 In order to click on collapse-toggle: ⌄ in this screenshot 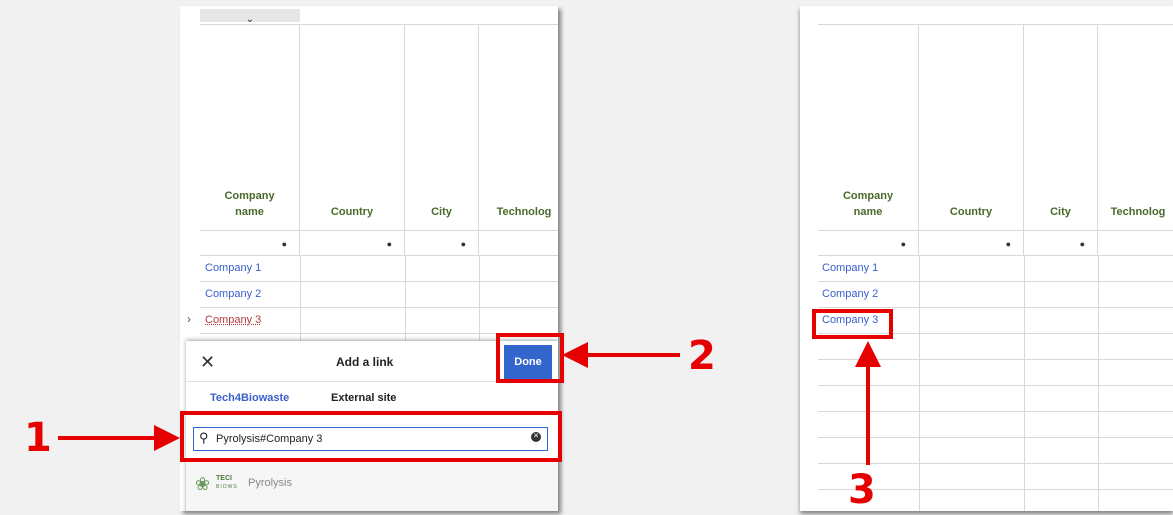, I will do `click(250, 17)`.